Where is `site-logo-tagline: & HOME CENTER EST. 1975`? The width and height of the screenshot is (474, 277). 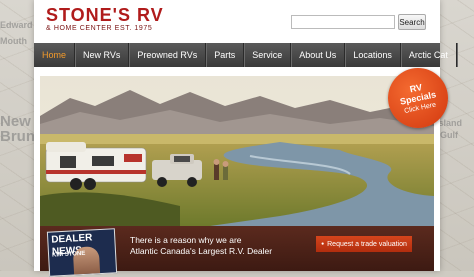 site-logo-tagline: & HOME CENTER EST. 1975 is located at coordinates (99, 28).